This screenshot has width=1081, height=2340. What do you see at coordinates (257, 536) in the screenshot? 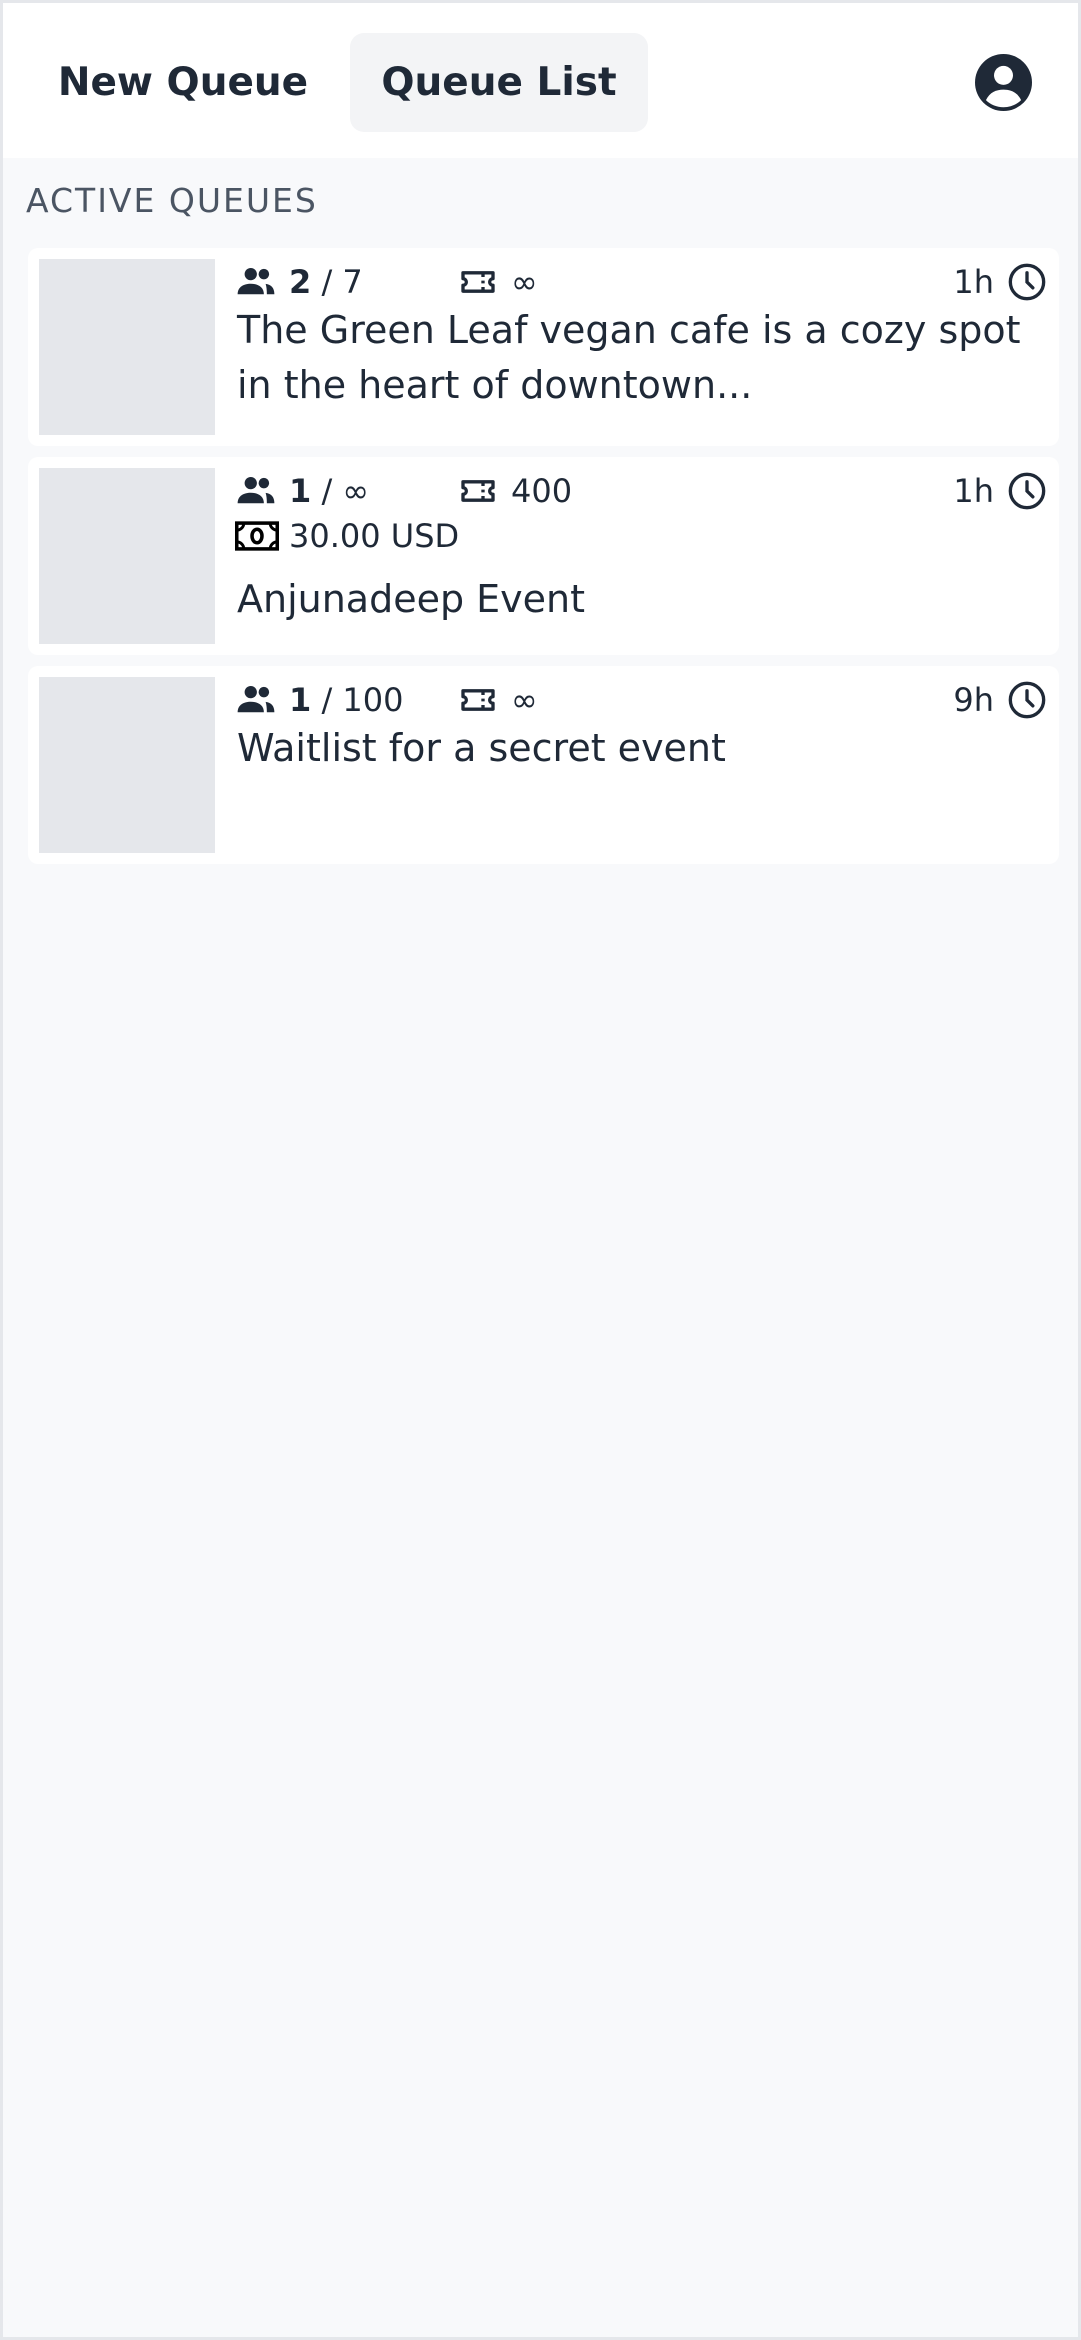
I see `banknote-icon` at bounding box center [257, 536].